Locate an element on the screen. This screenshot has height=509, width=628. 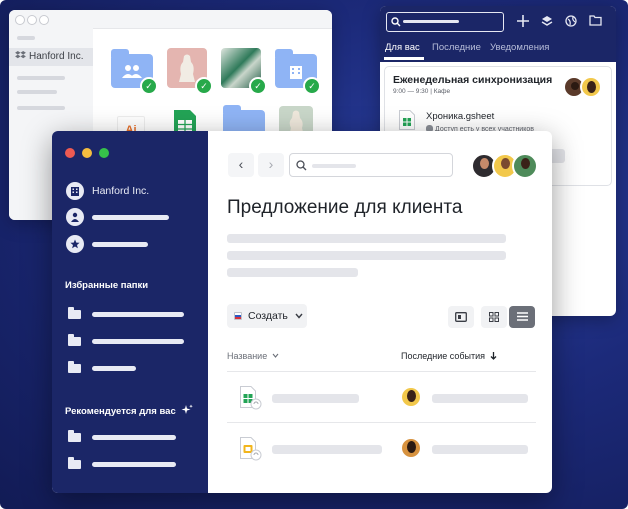
list-icon is located at coordinates (522, 316).